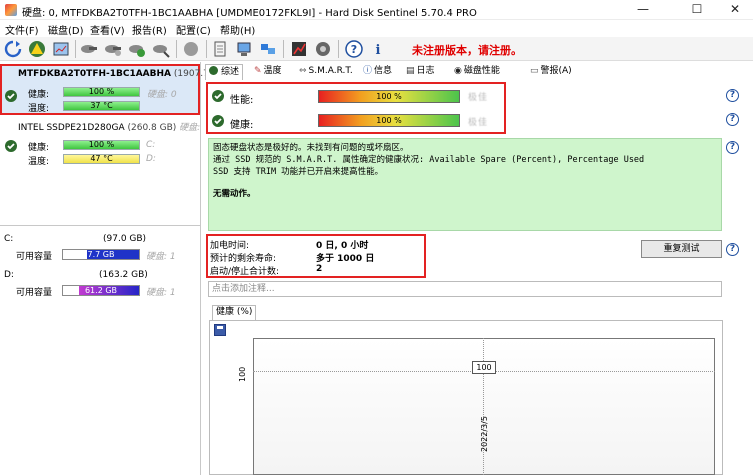 Image resolution: width=753 pixels, height=475 pixels. What do you see at coordinates (61, 49) in the screenshot?
I see `report-icon` at bounding box center [61, 49].